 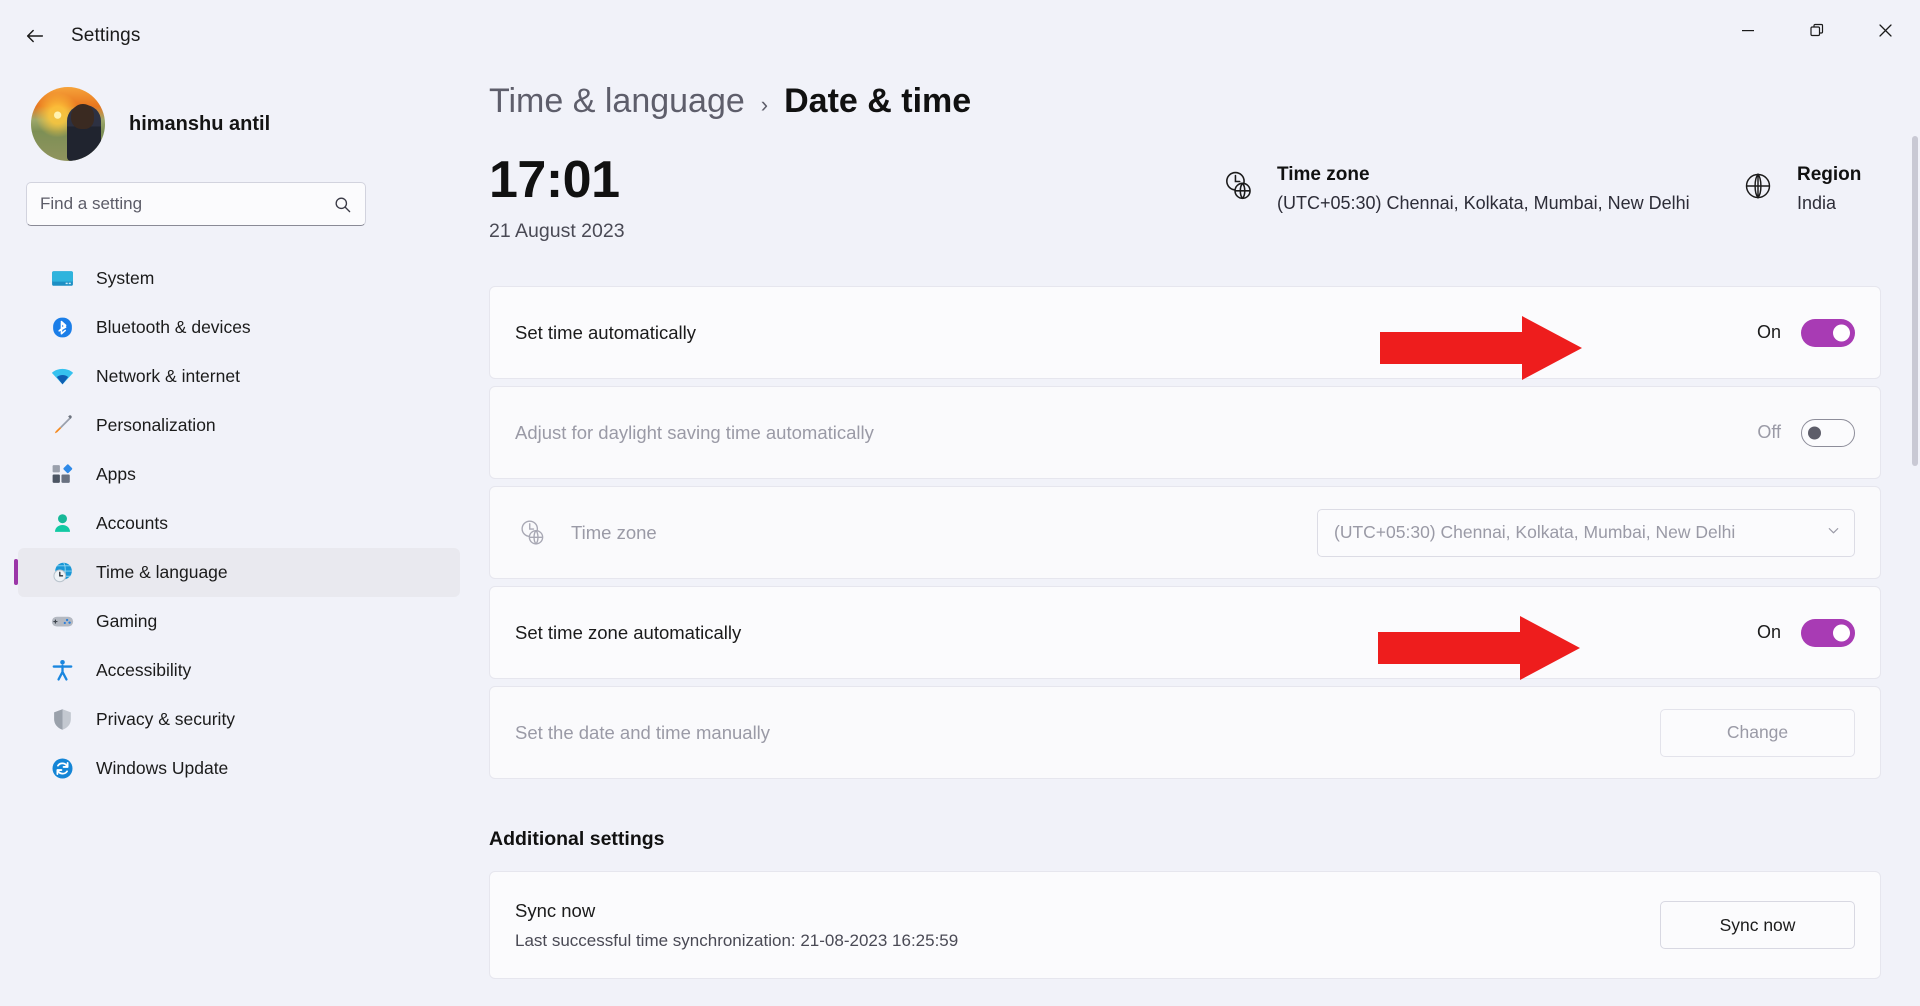 What do you see at coordinates (168, 376) in the screenshot?
I see `sidebar-item-label: Network & internet` at bounding box center [168, 376].